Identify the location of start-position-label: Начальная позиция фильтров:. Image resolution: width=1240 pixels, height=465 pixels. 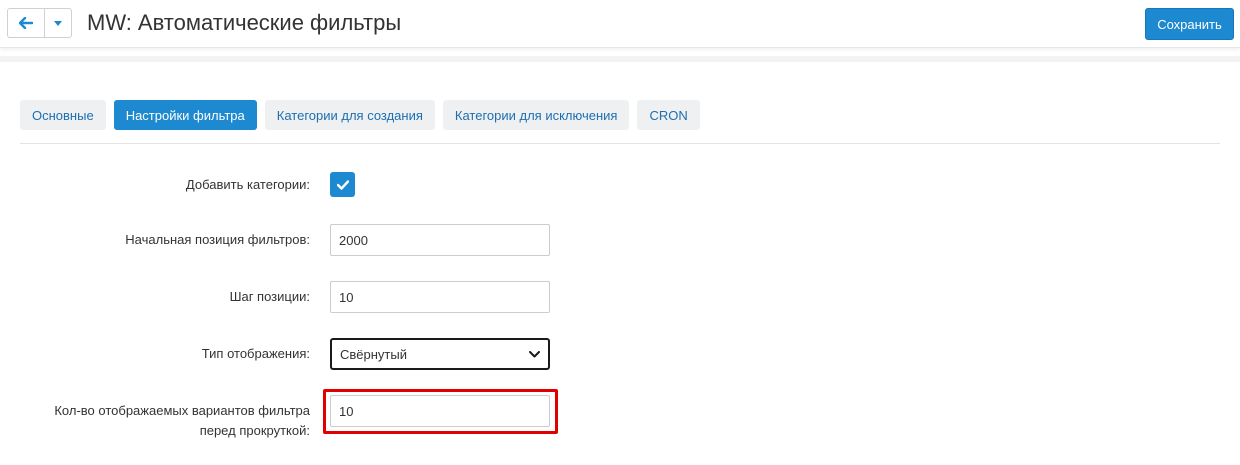
(217, 239).